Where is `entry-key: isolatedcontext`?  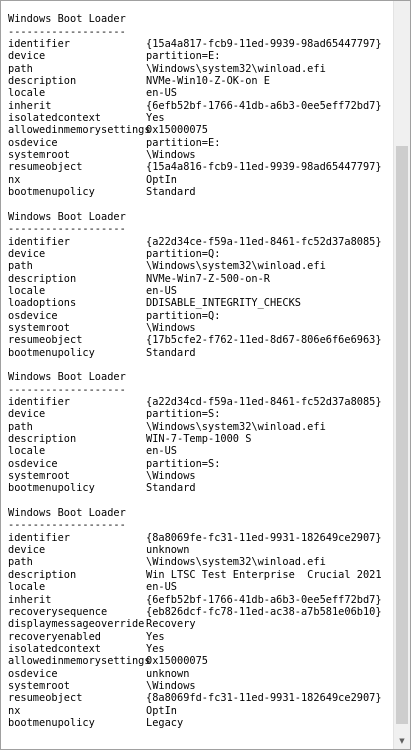 entry-key: isolatedcontext is located at coordinates (54, 648).